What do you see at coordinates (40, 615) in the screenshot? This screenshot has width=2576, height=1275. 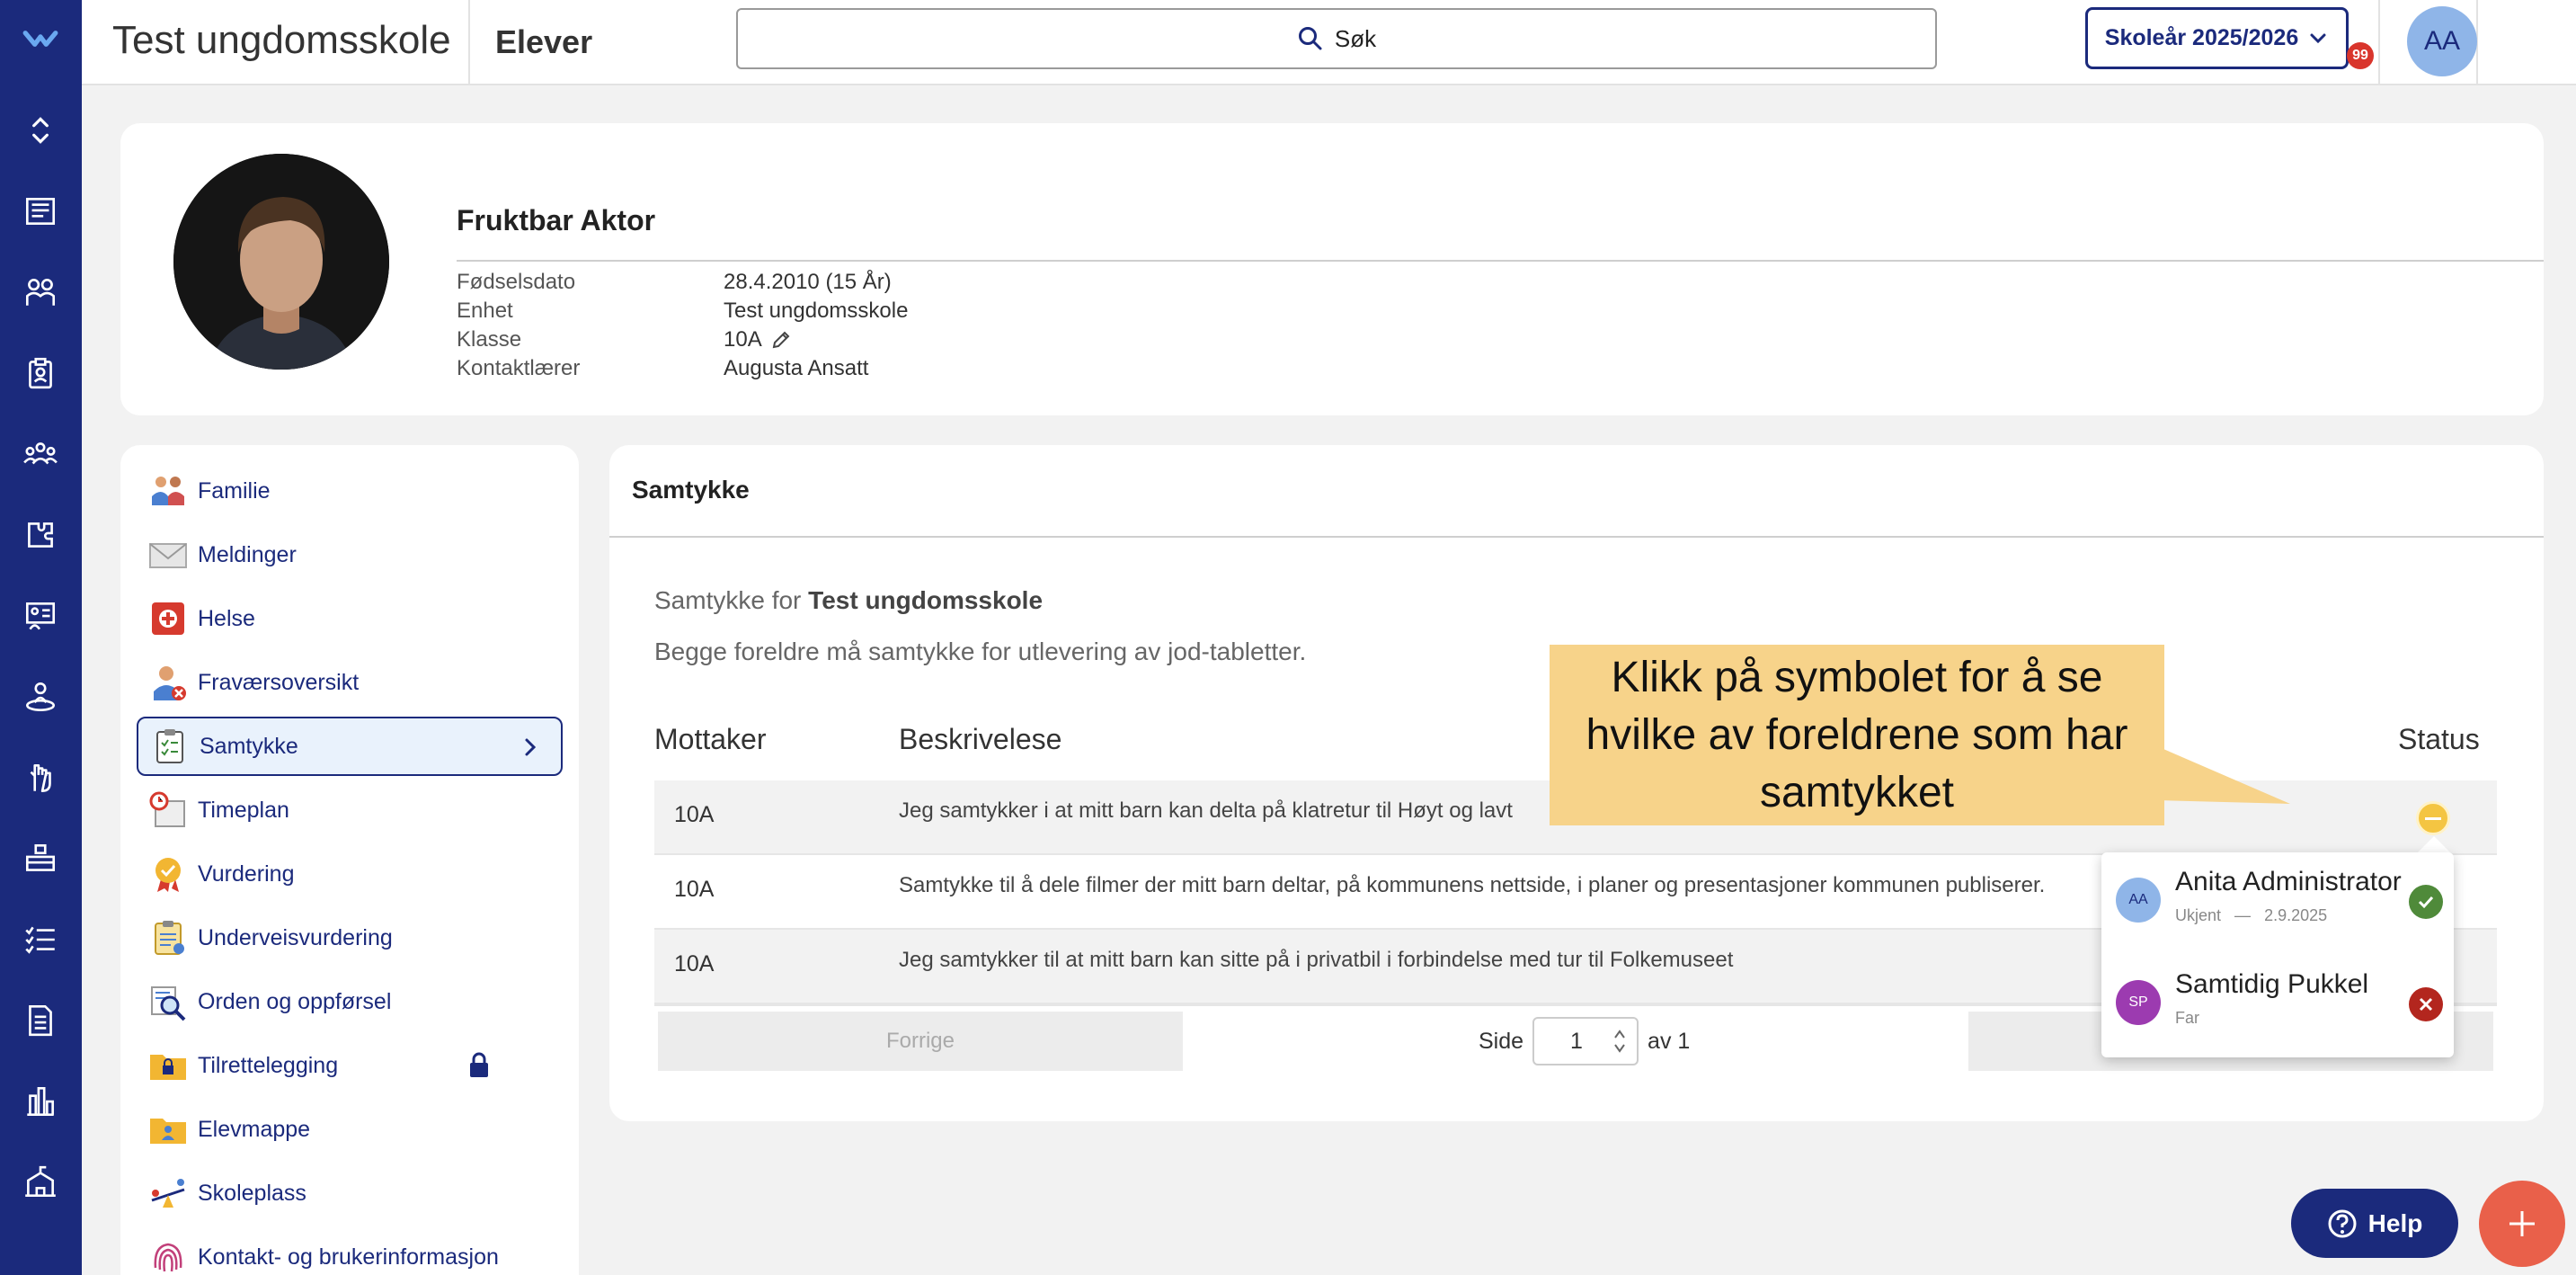 I see `chalkboard-icon` at bounding box center [40, 615].